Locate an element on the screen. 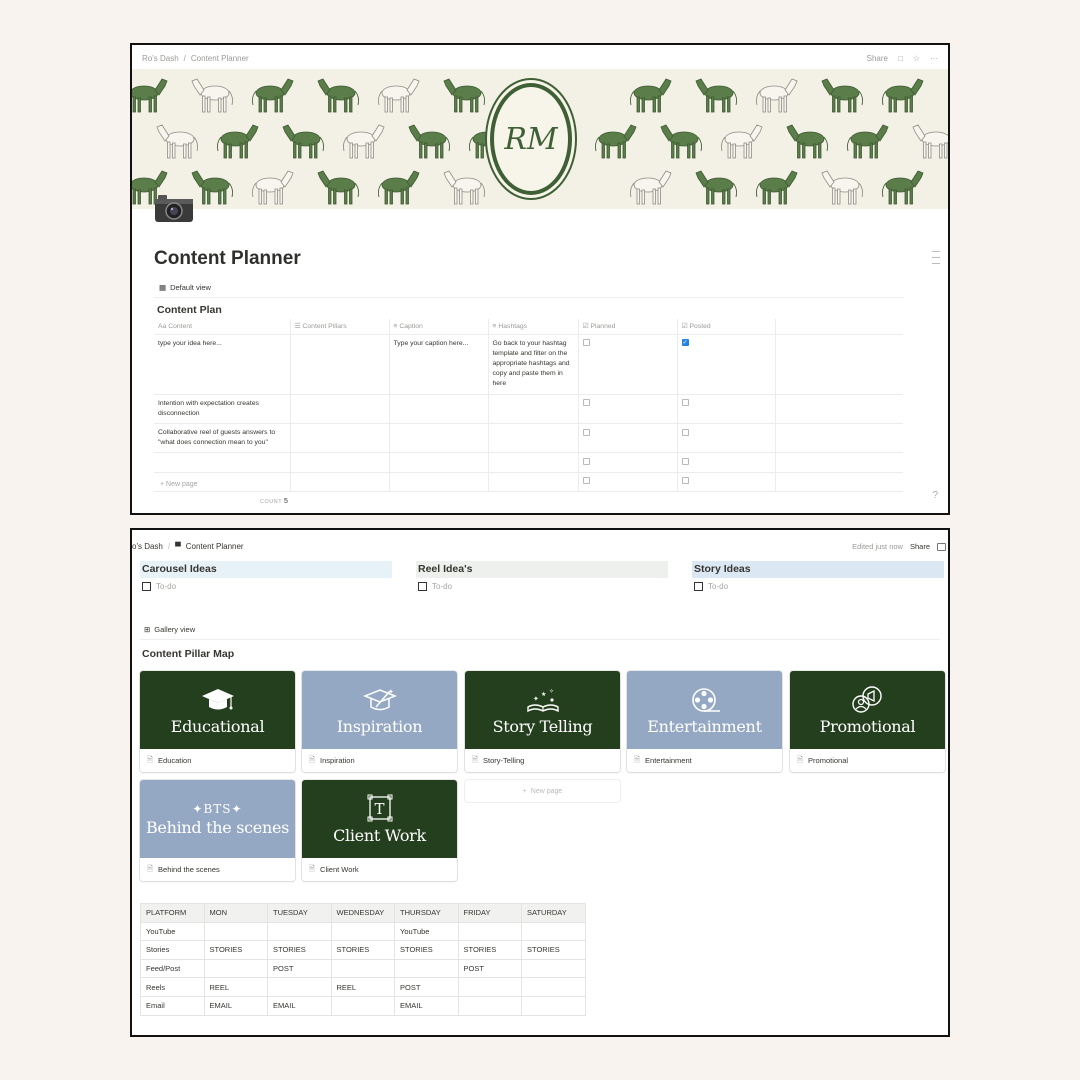 This screenshot has width=1080, height=1080. gallery-card-client-work: T Client Work 🗎 Client Work is located at coordinates (379, 830).